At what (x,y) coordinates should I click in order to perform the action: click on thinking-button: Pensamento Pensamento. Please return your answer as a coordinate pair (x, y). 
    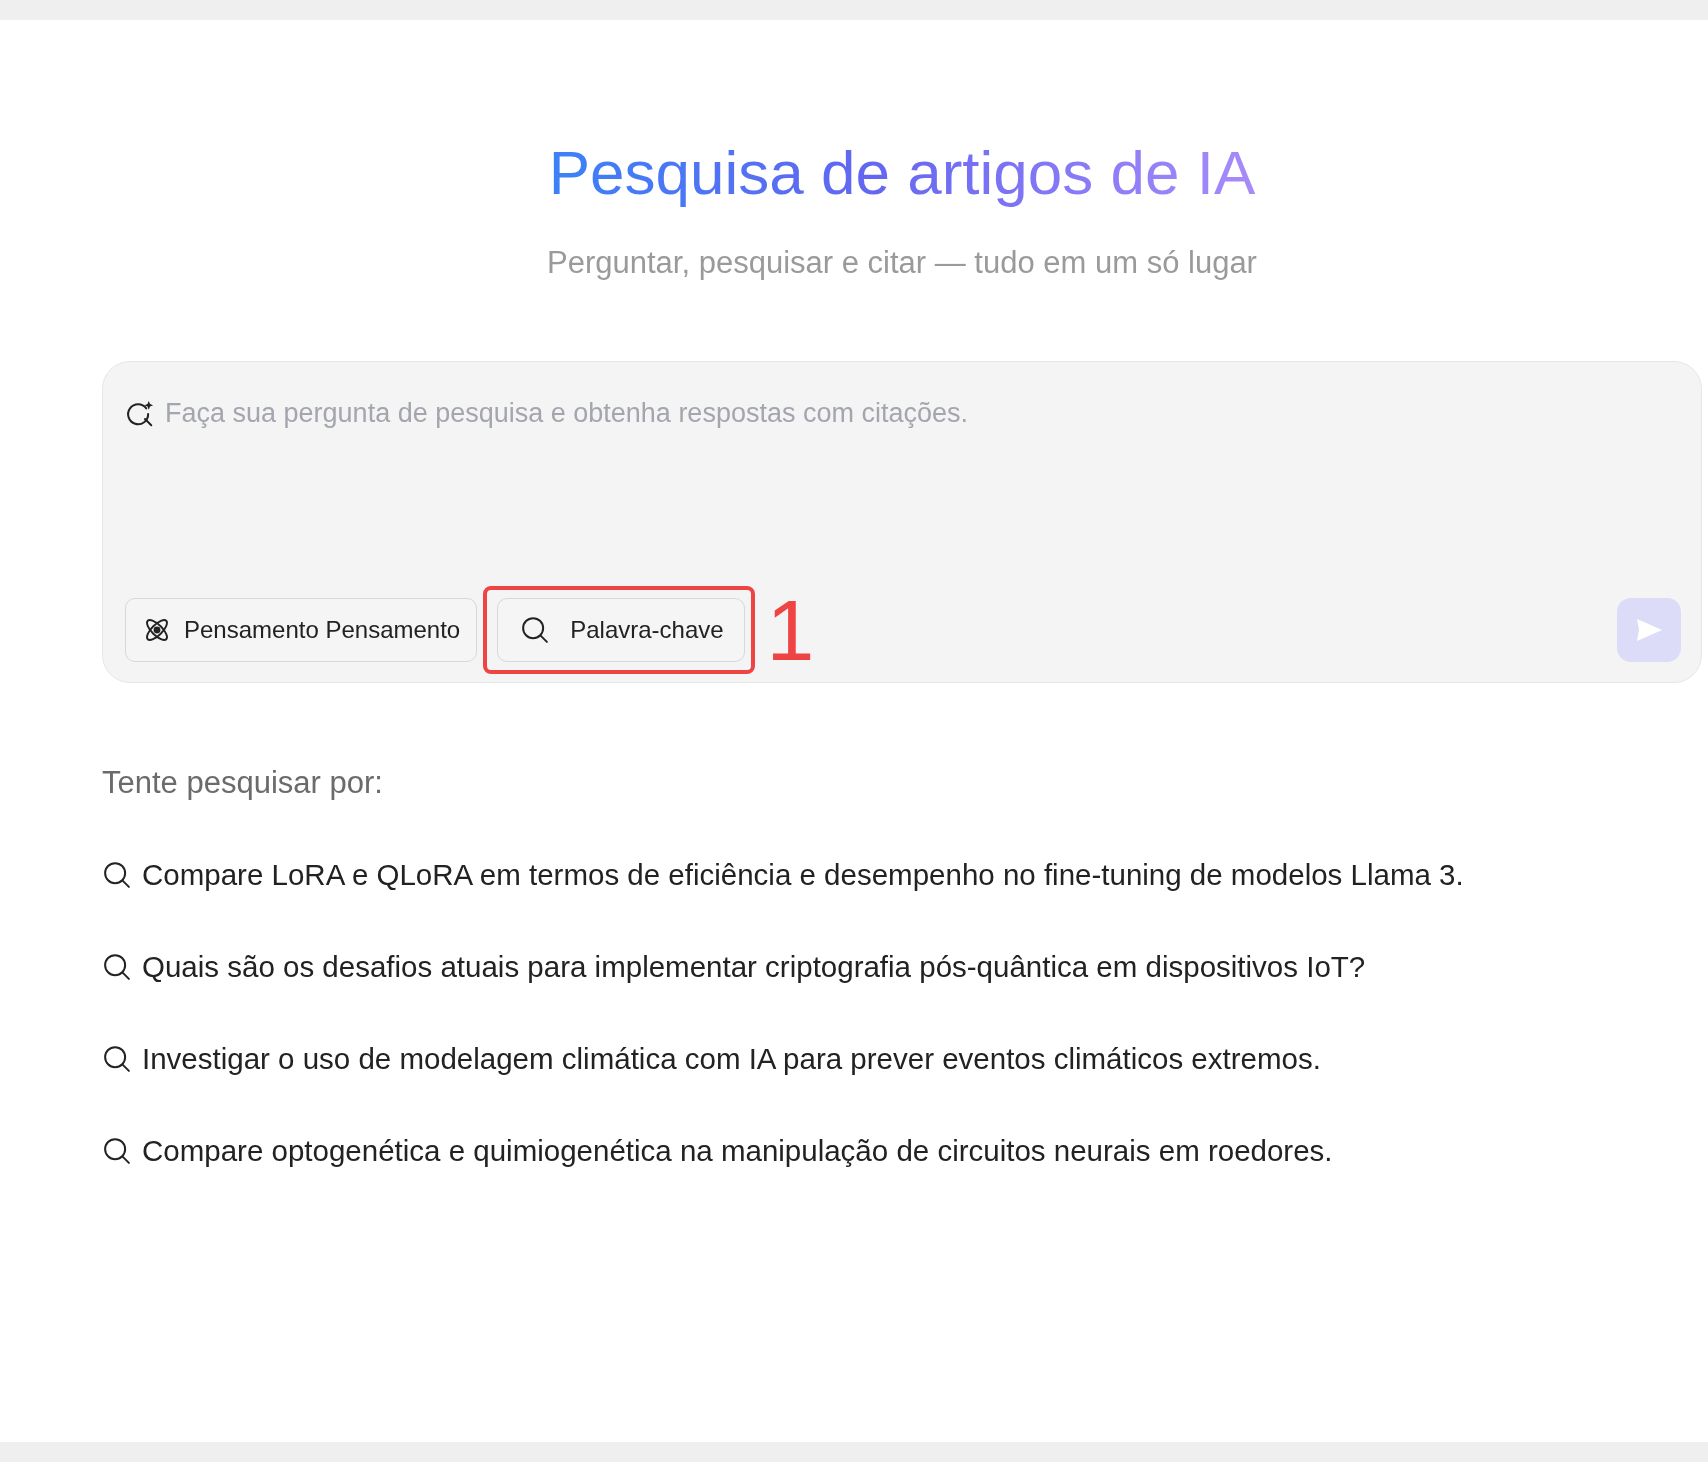
    Looking at the image, I should click on (301, 630).